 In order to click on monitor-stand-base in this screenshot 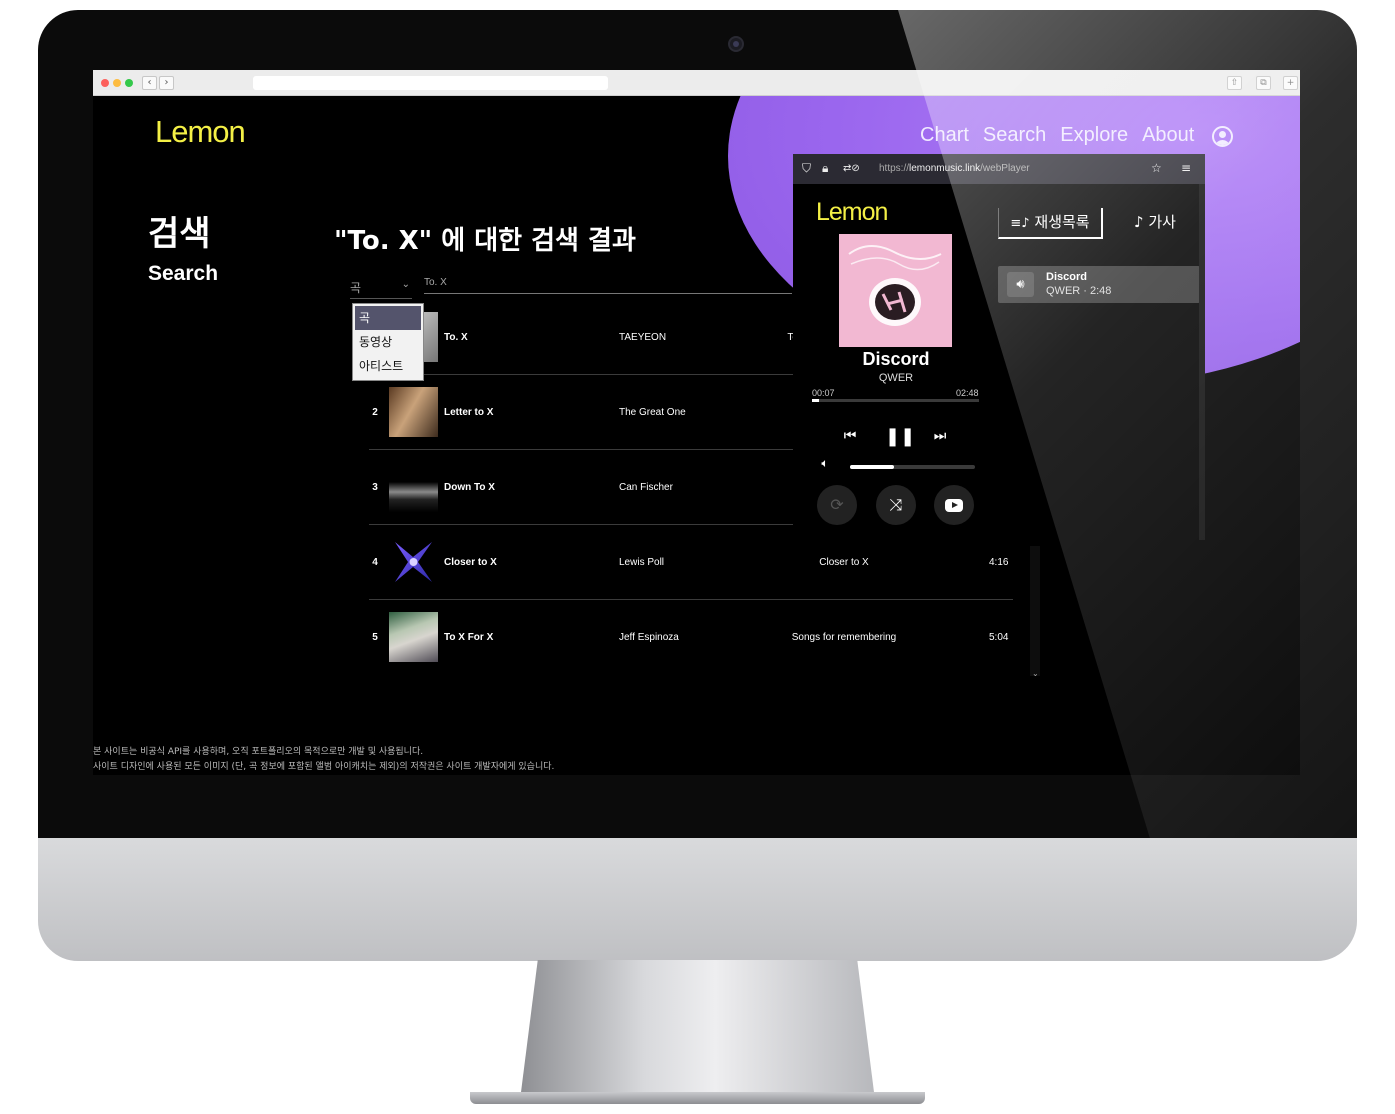, I will do `click(697, 1098)`.